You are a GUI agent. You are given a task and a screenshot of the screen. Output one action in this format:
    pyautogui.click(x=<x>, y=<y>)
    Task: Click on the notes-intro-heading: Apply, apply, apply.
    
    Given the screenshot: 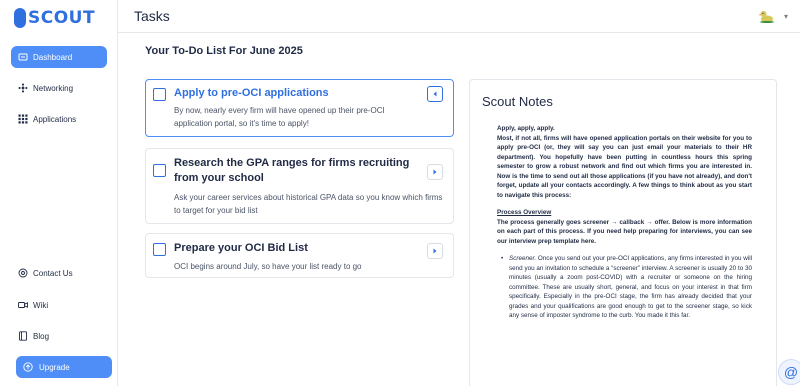 What is the action you would take?
    pyautogui.click(x=526, y=128)
    